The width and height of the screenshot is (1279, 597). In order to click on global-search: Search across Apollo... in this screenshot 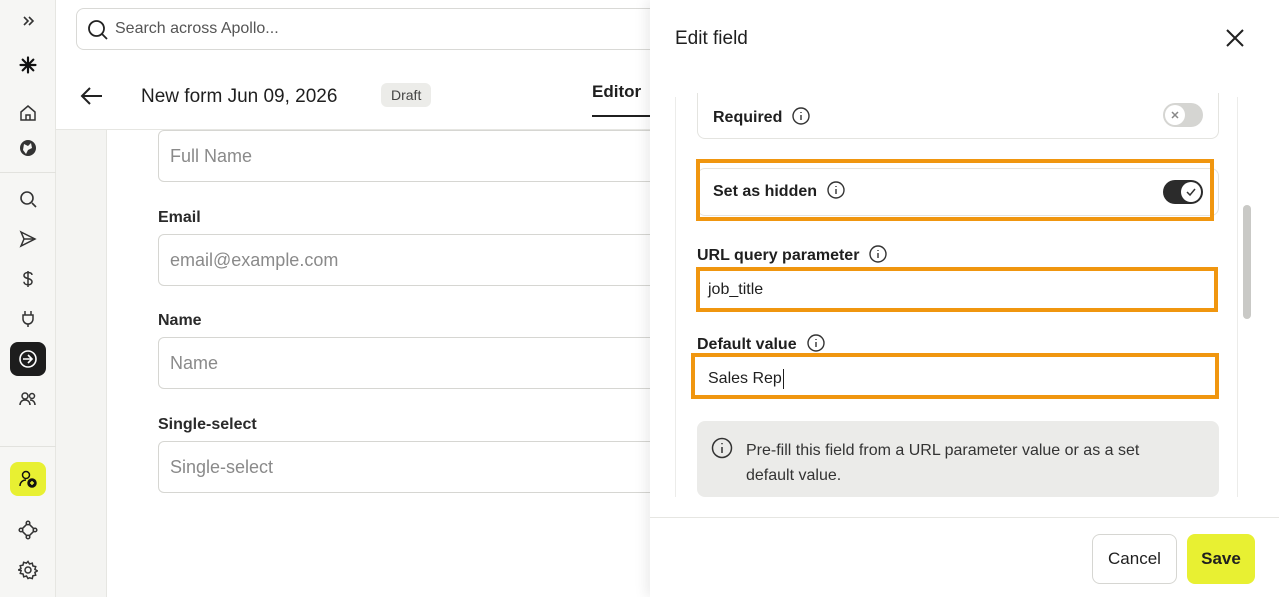, I will do `click(376, 29)`.